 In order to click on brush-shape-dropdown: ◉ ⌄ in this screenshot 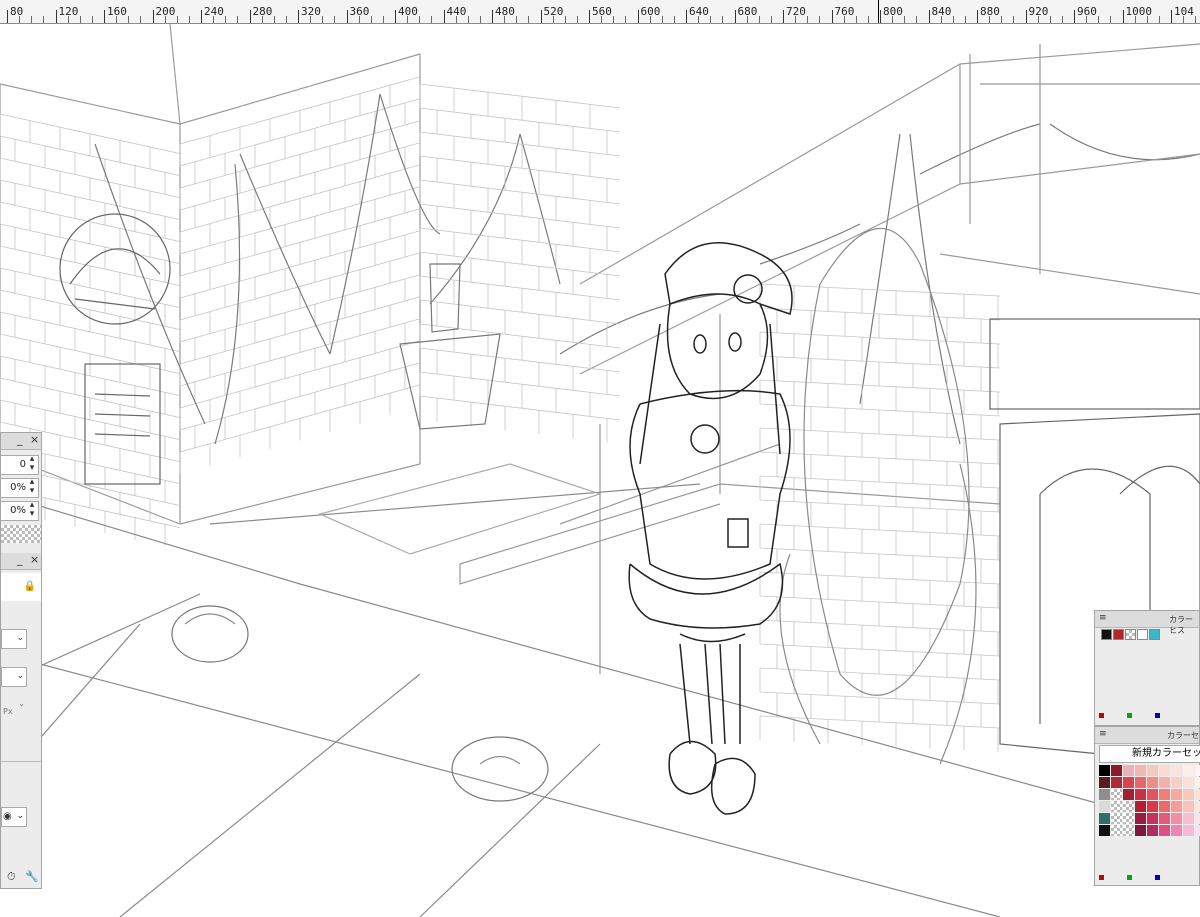, I will do `click(14, 817)`.